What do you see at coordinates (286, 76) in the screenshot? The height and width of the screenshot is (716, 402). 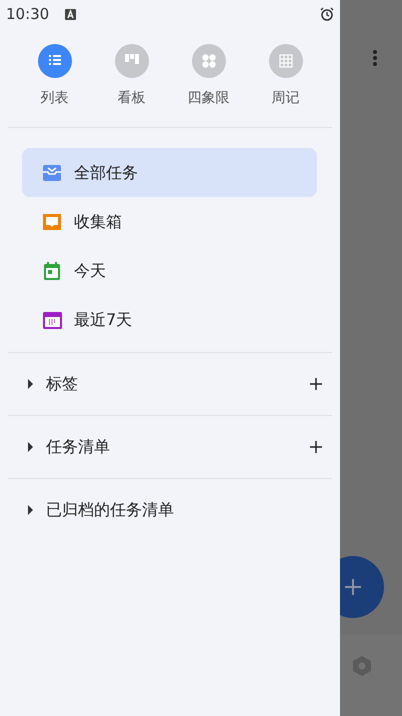 I see `view-tab: 周记` at bounding box center [286, 76].